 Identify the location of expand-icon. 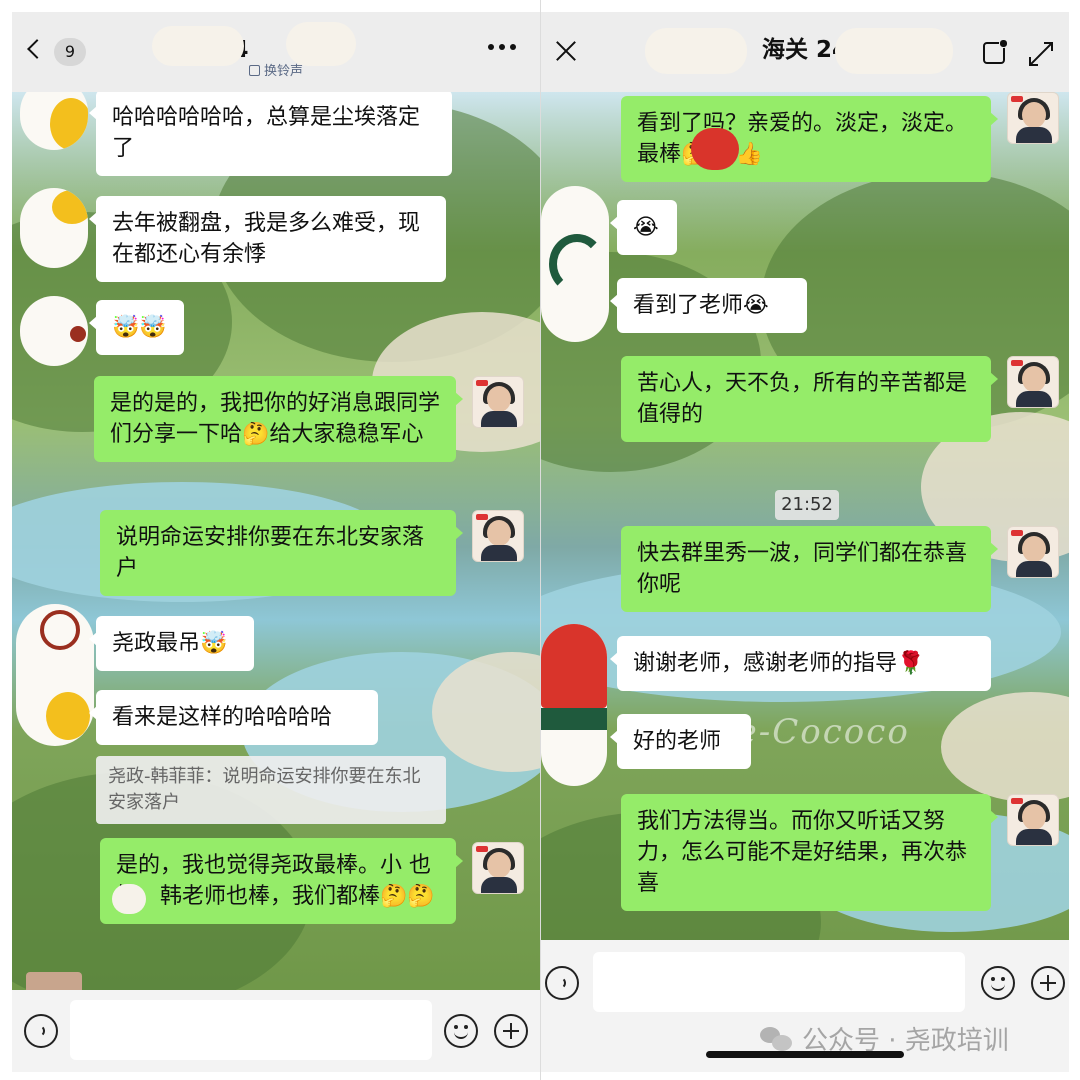
(1041, 54).